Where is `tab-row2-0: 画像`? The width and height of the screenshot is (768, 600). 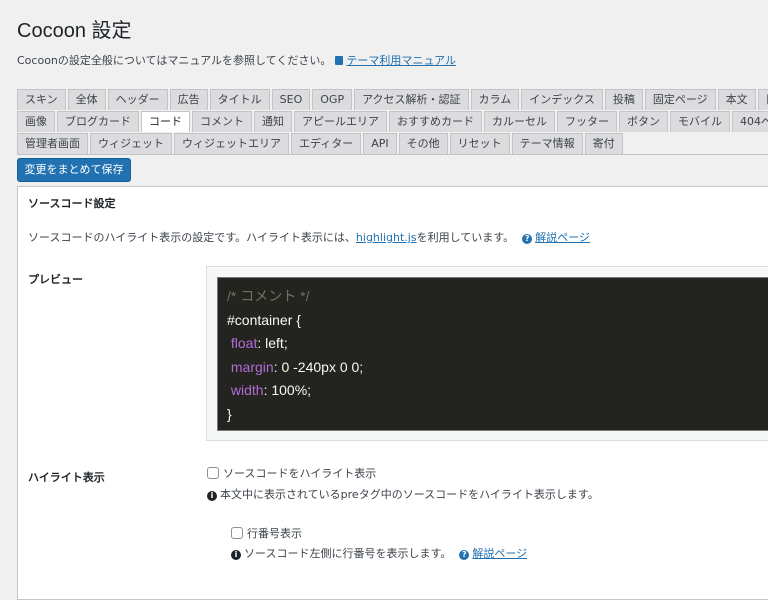 tab-row2-0: 画像 is located at coordinates (36, 121).